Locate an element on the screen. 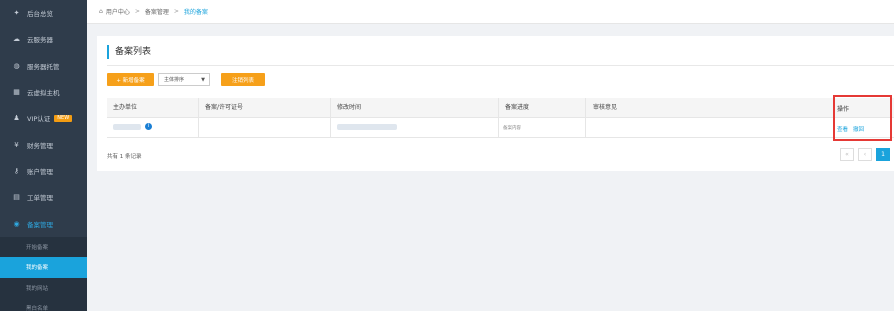  column-header-progress: 备案进度 is located at coordinates (517, 107).